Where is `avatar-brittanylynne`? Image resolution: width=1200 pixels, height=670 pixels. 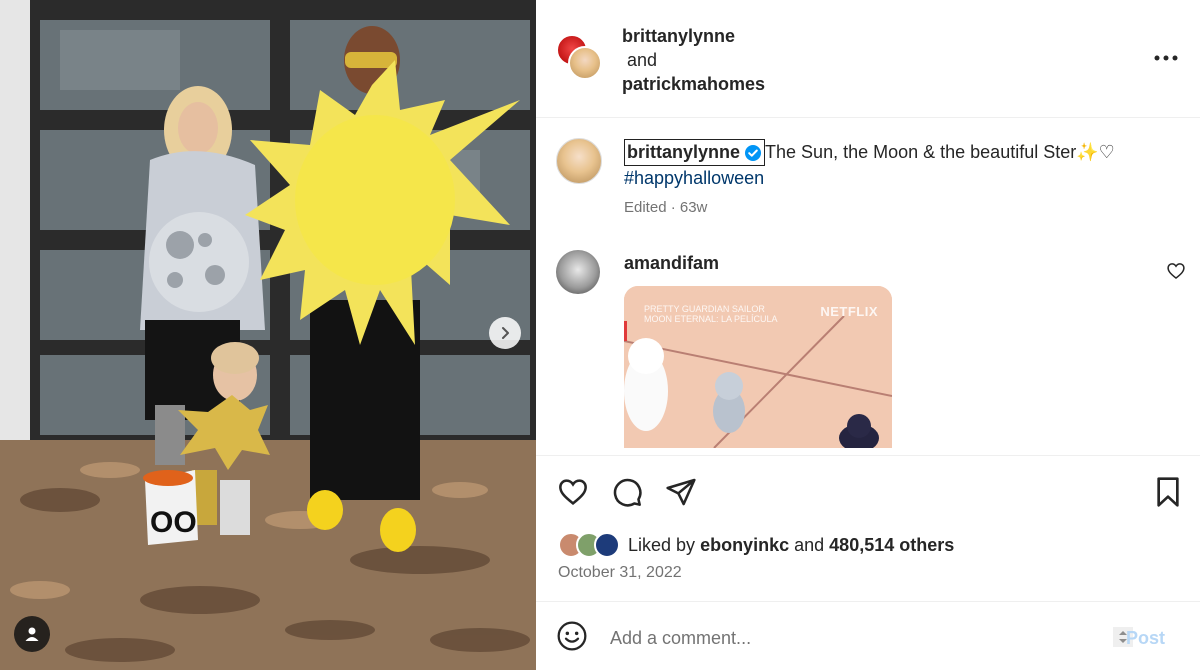
avatar-brittanylynne is located at coordinates (585, 63).